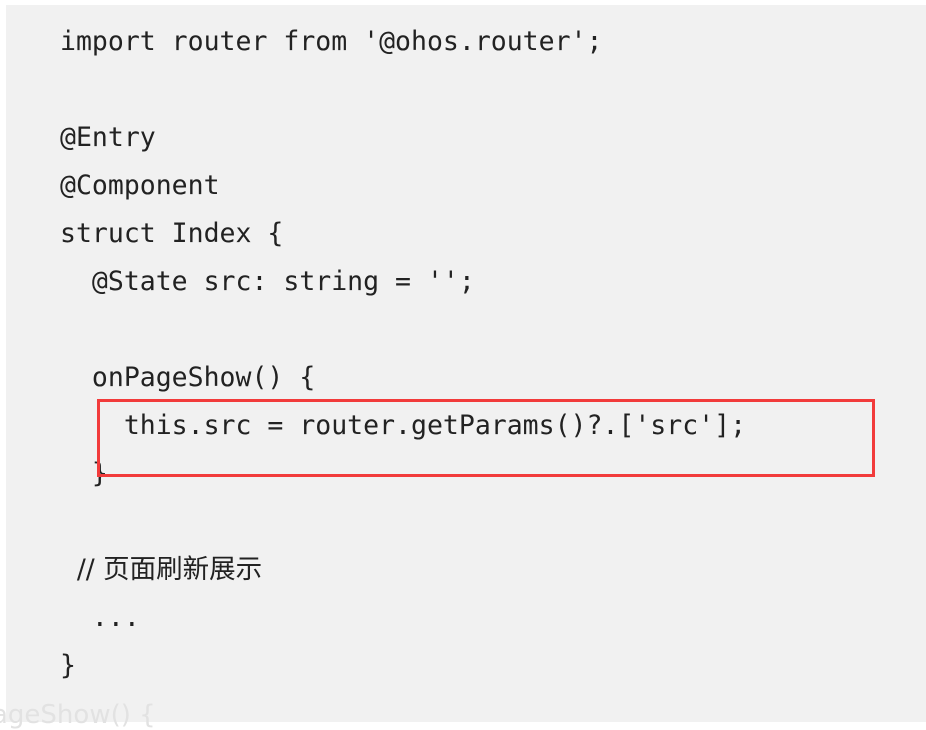 The width and height of the screenshot is (926, 730). What do you see at coordinates (140, 185) in the screenshot?
I see `code-line: @Component` at bounding box center [140, 185].